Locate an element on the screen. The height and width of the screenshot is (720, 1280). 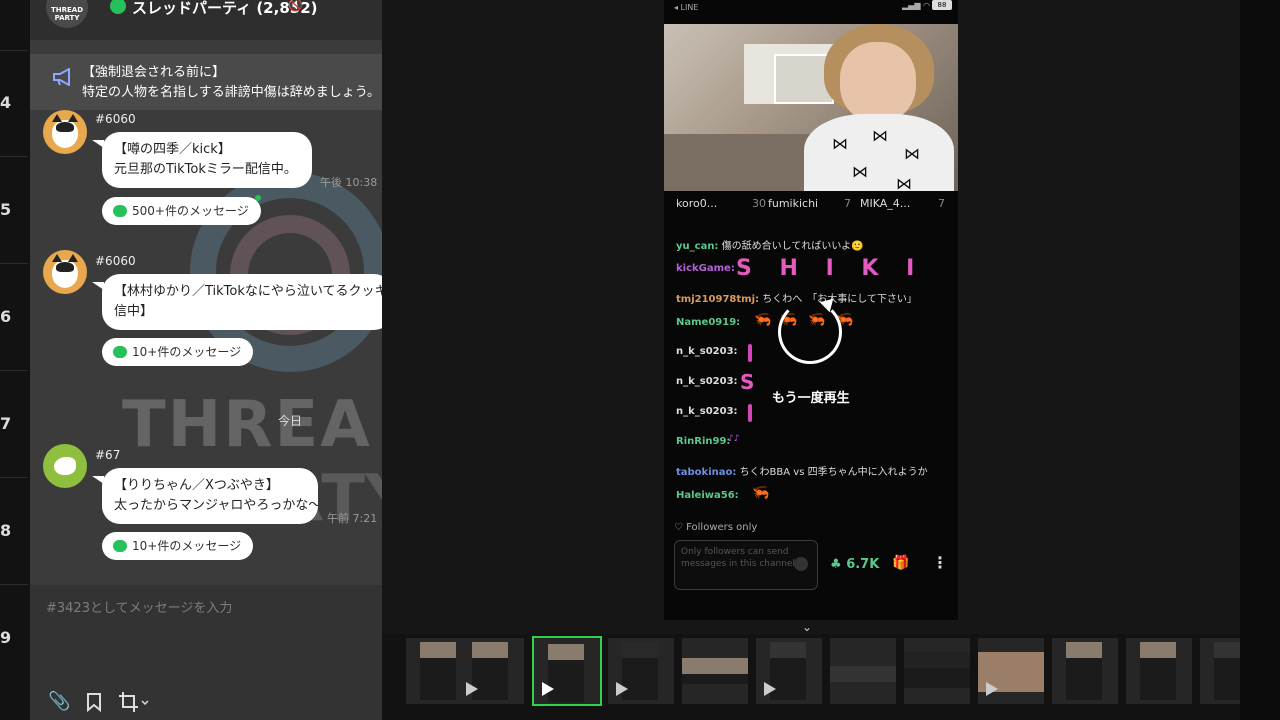
gifter-name: fumikichi is located at coordinates (793, 203).